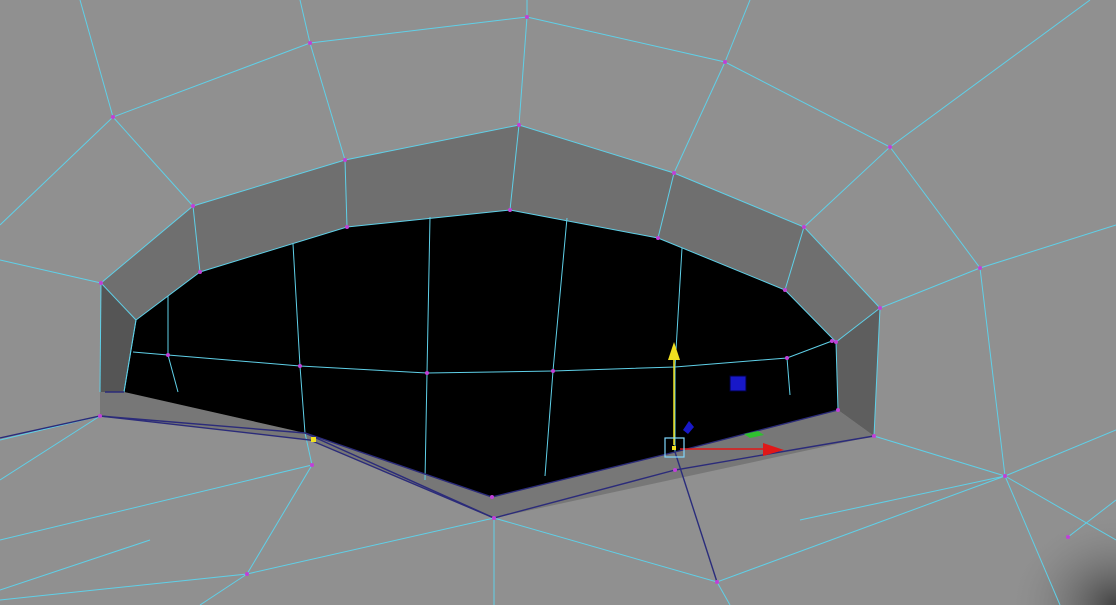 The image size is (1116, 605). Describe the element at coordinates (738, 383) in the screenshot. I see `move-z-handle-icon` at that location.